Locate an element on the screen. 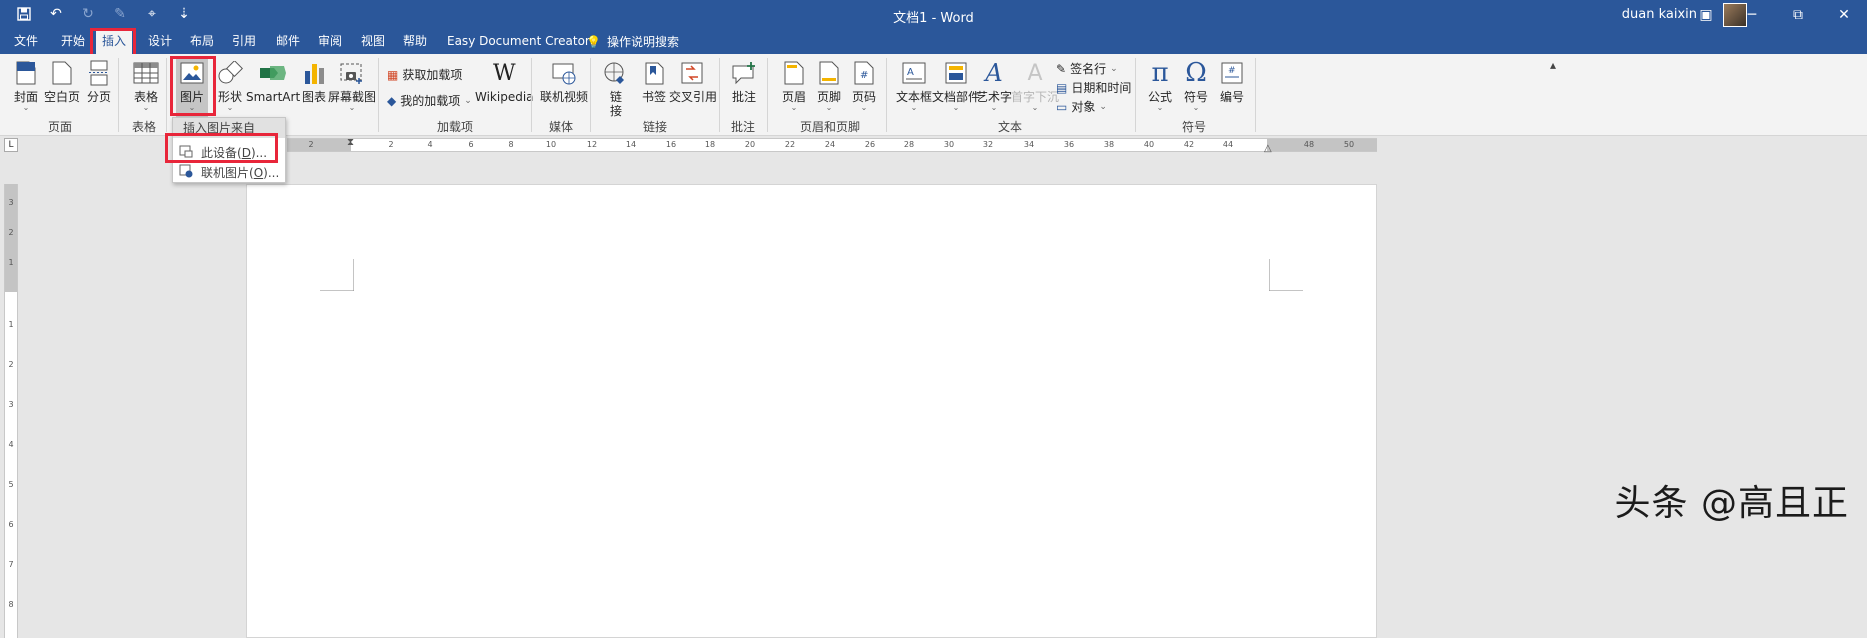  cover-page-button: 封面 ⌄ is located at coordinates (26, 85).